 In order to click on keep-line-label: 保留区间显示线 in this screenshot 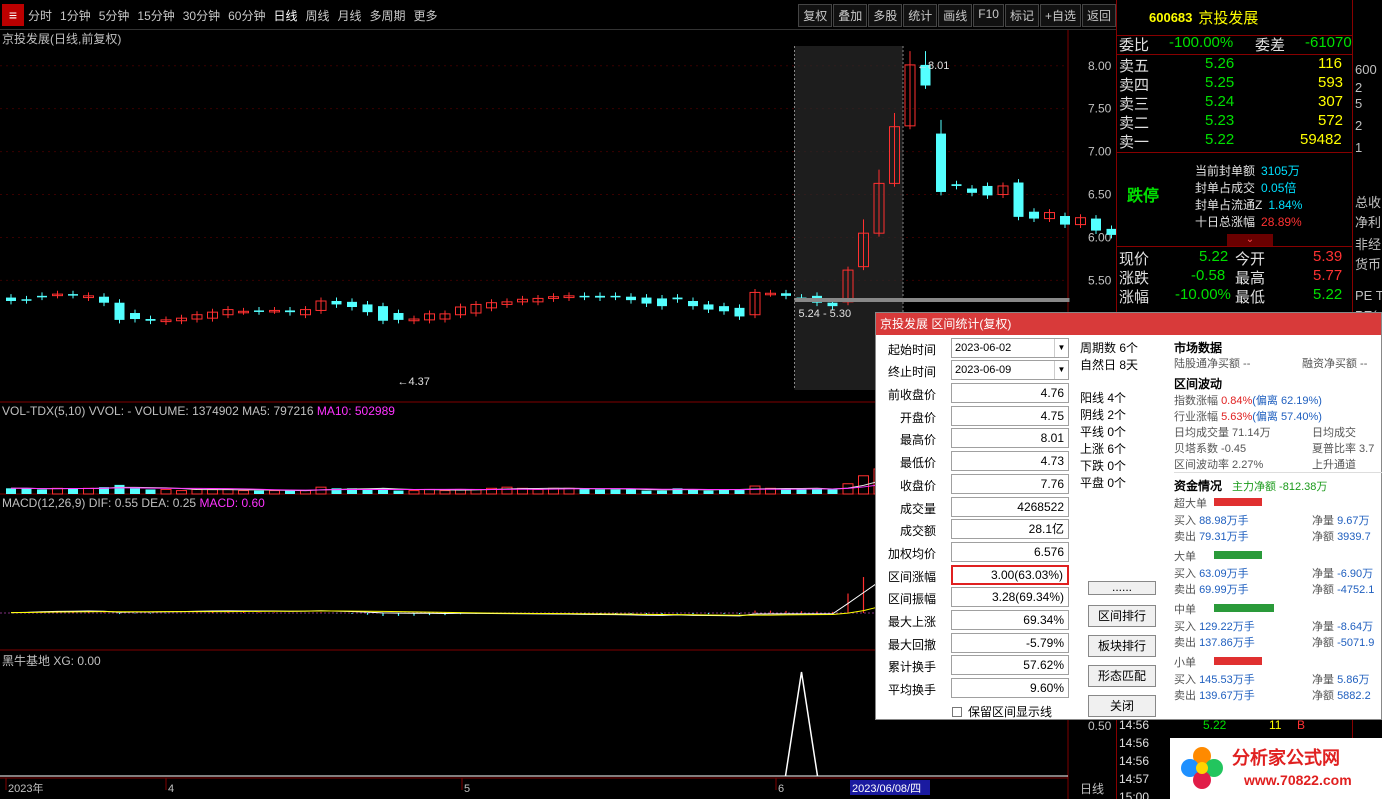, I will do `click(1010, 712)`.